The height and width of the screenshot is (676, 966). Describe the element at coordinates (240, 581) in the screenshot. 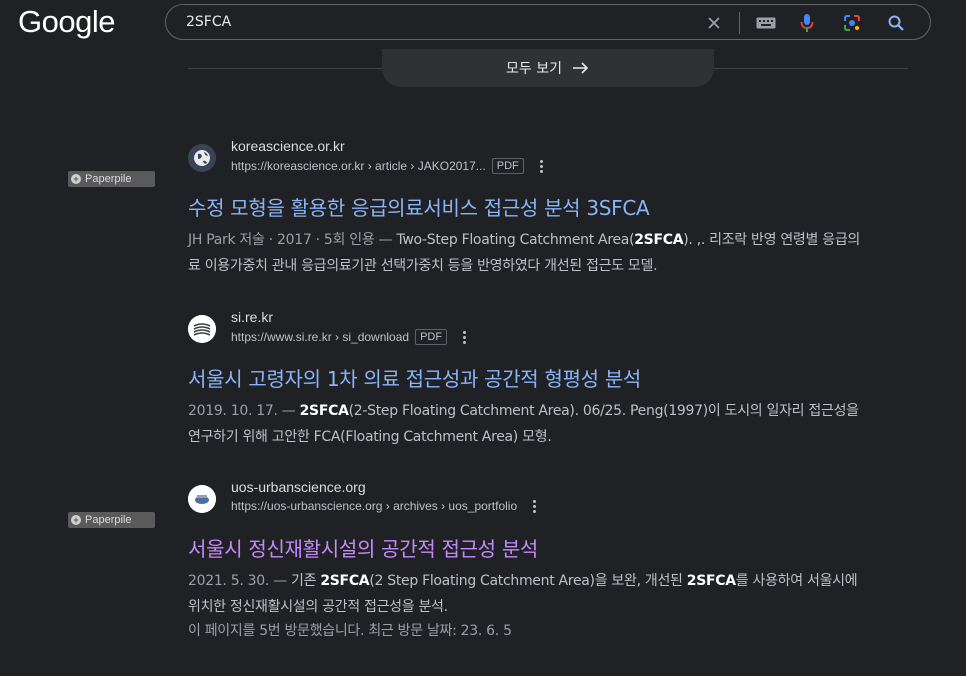

I see `result-meta: 2021. 5. 30. —` at that location.